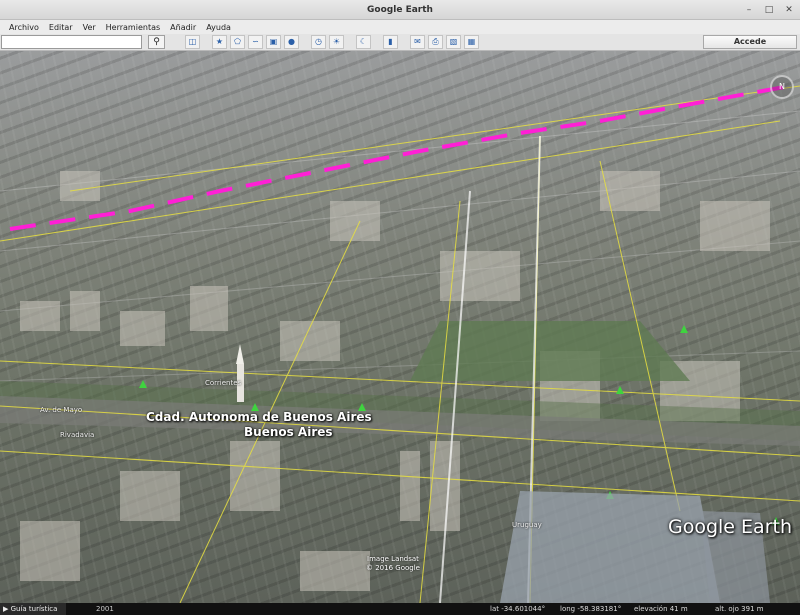 This screenshot has width=800, height=615. Describe the element at coordinates (255, 42) in the screenshot. I see `path-icon: ∽` at that location.